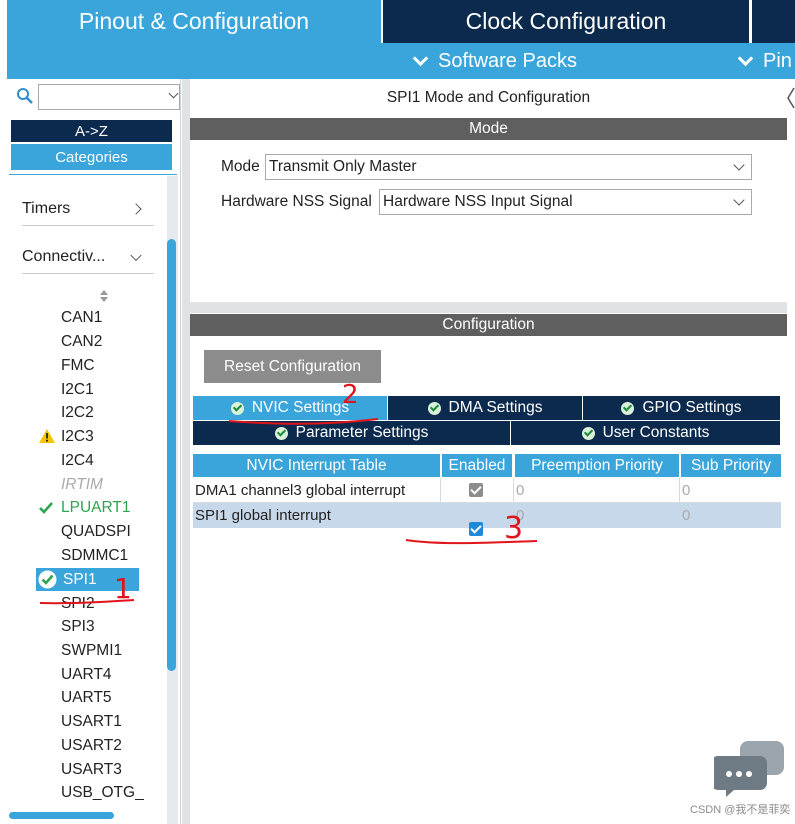  I want to click on red-annotations, so click(288, 511).